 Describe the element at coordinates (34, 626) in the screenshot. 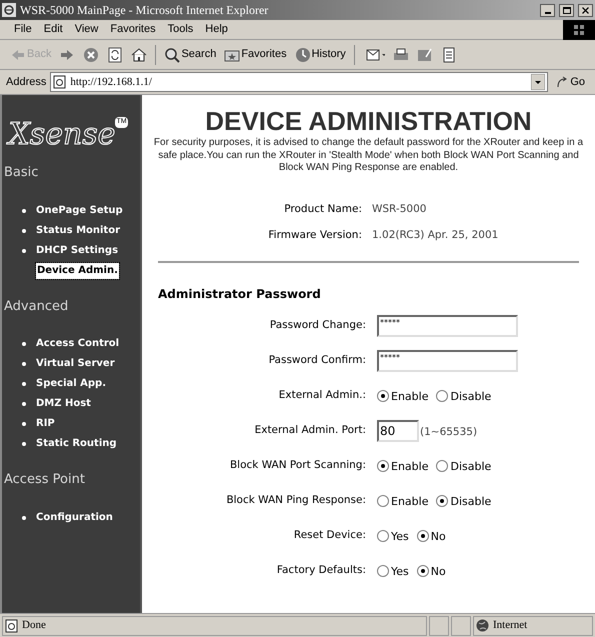

I see `status-text: Done` at that location.